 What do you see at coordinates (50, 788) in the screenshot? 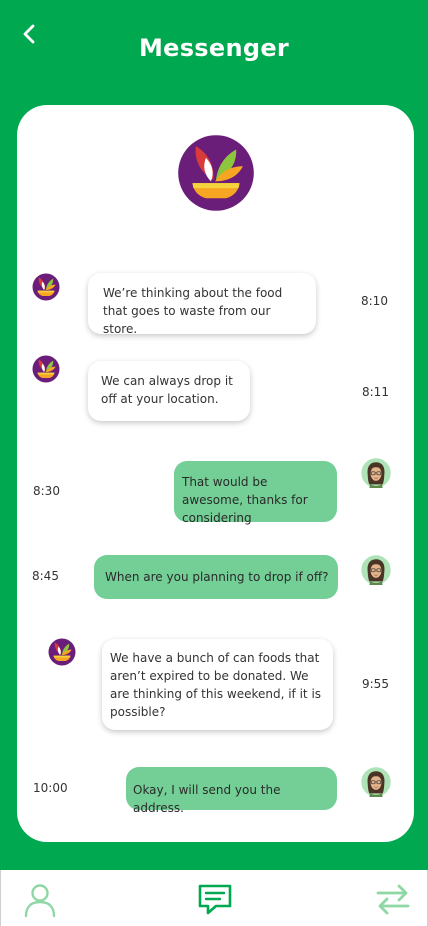
I see `message-time: 10:00` at bounding box center [50, 788].